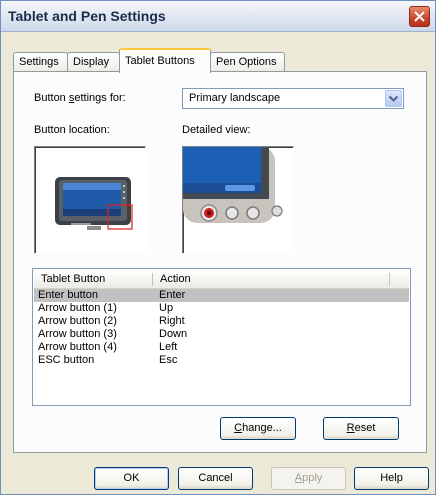 This screenshot has width=438, height=497. Describe the element at coordinates (215, 478) in the screenshot. I see `cancel-button: Cancel` at that location.